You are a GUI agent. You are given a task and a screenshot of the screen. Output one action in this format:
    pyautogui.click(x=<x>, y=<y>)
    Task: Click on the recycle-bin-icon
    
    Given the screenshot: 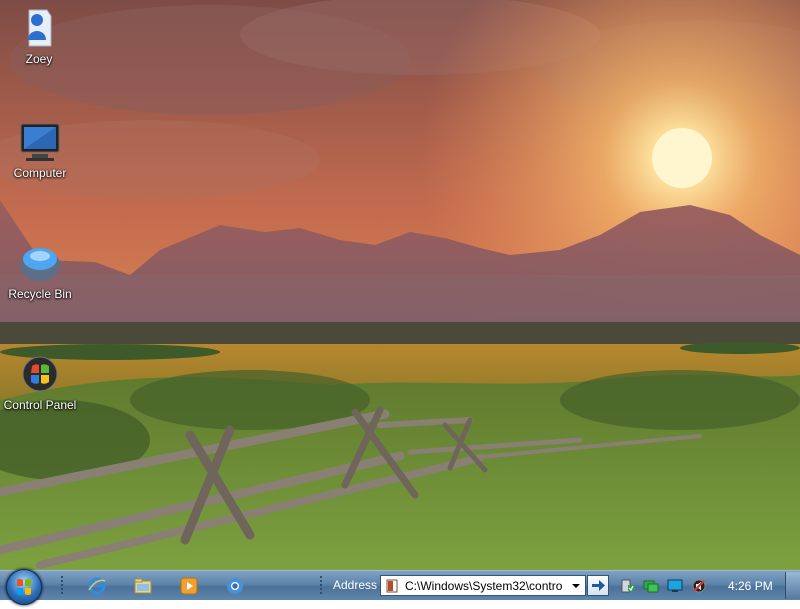 What is the action you would take?
    pyautogui.click(x=40, y=263)
    